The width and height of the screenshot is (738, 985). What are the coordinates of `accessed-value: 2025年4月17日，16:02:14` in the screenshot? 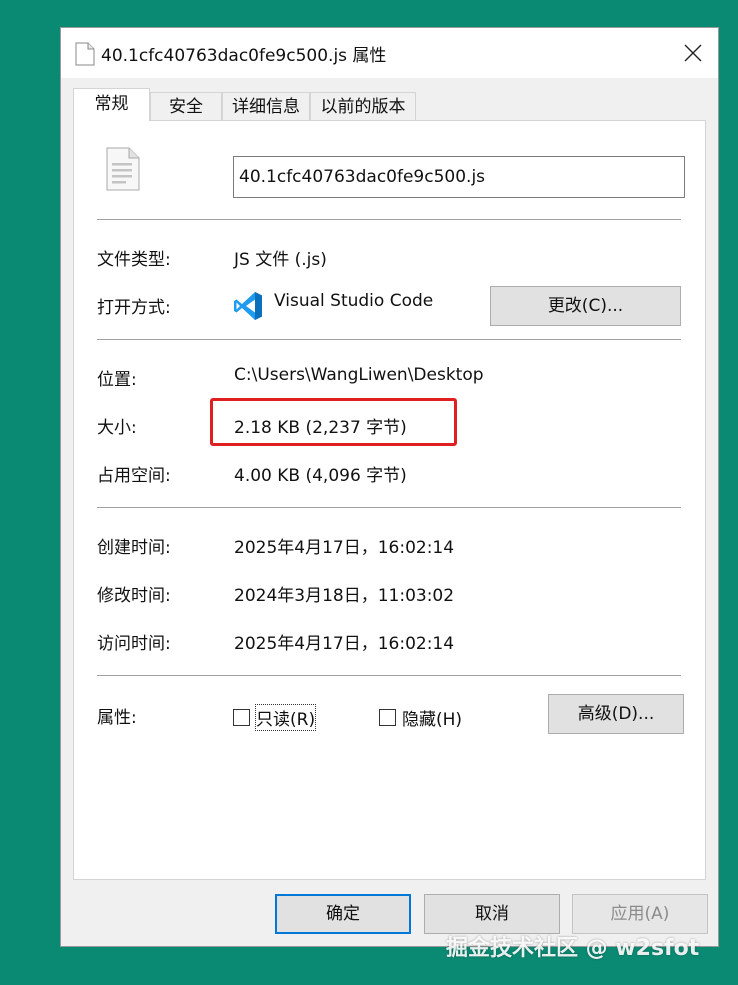 It's located at (344, 644).